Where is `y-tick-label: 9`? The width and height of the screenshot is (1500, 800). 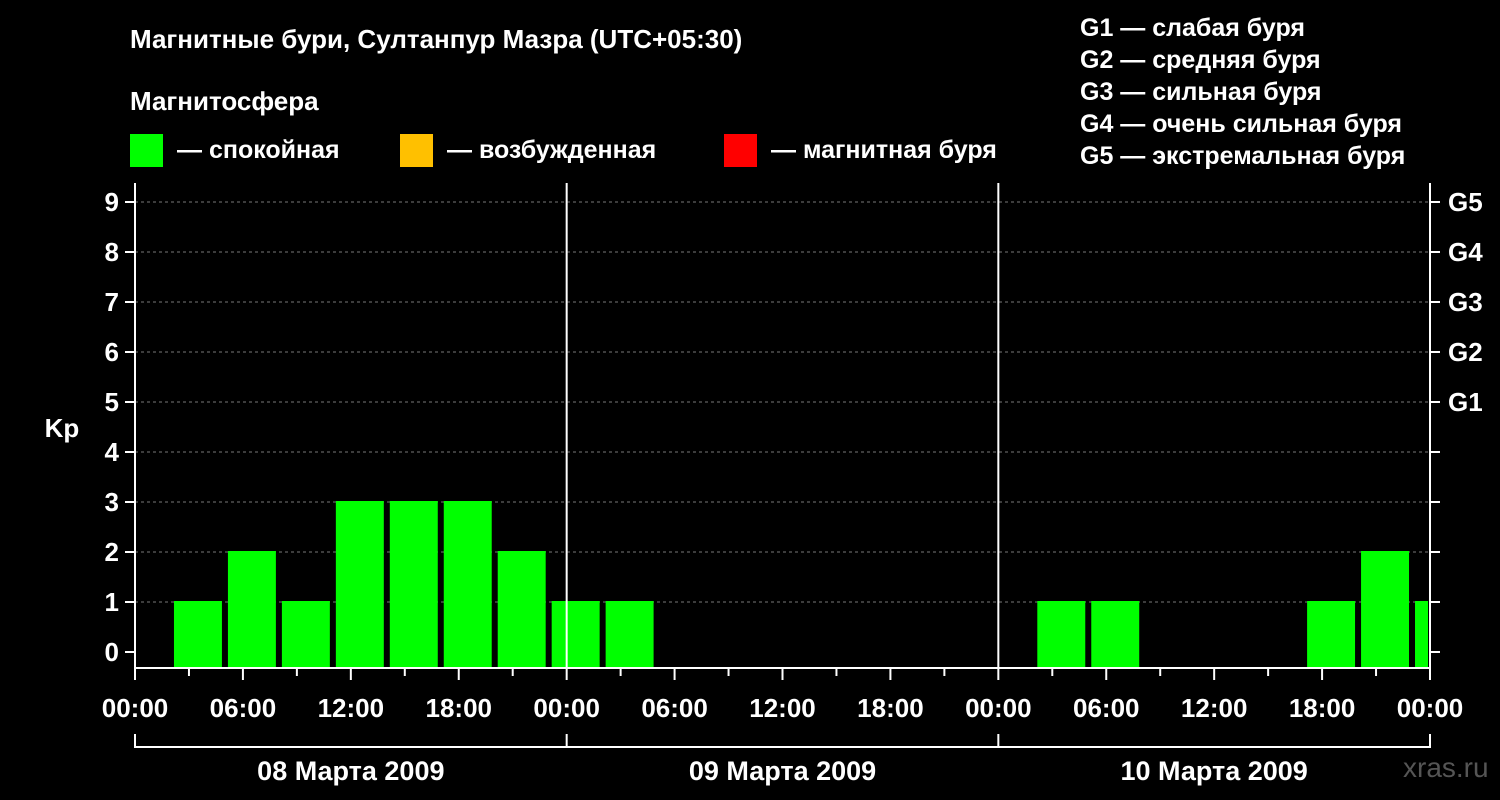 y-tick-label: 9 is located at coordinates (112, 202).